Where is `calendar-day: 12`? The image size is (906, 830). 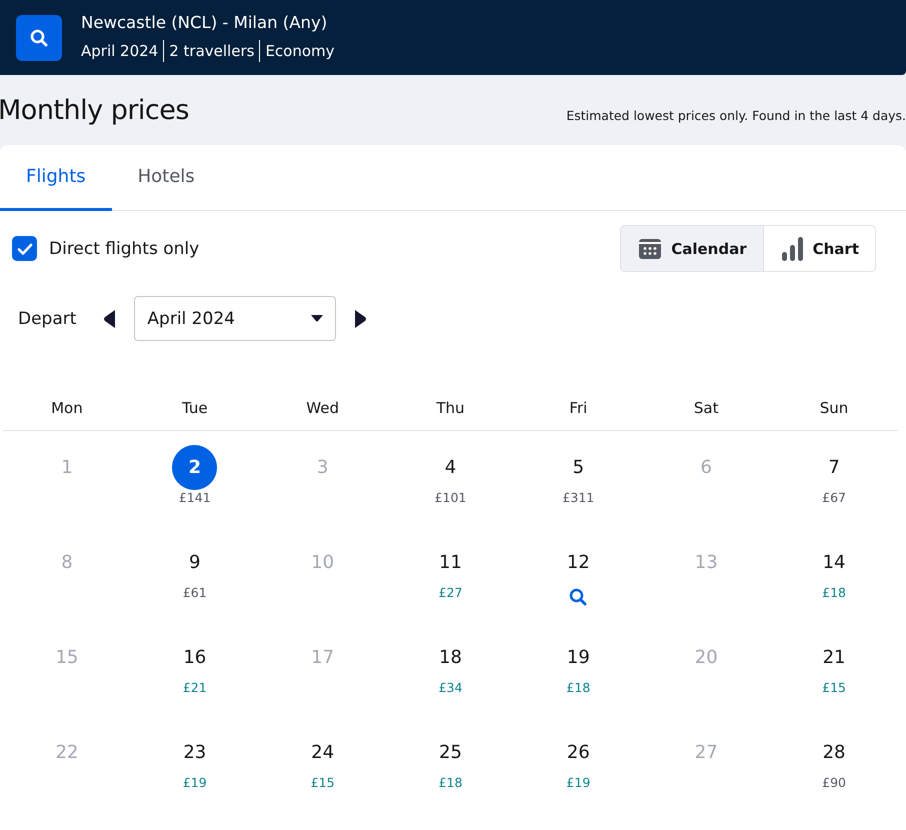 calendar-day: 12 is located at coordinates (578, 562).